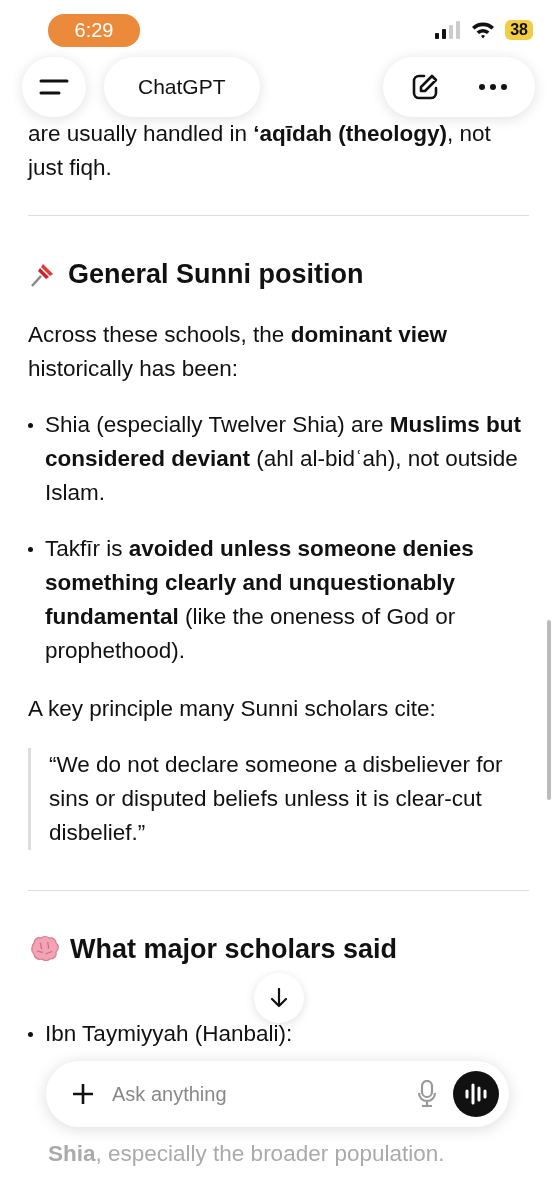  What do you see at coordinates (278, 799) in the screenshot?
I see `block-quote: “We do not declare someone a disbeliever for sins or disputed beliefs unless it is clear-cut disbelief.”` at bounding box center [278, 799].